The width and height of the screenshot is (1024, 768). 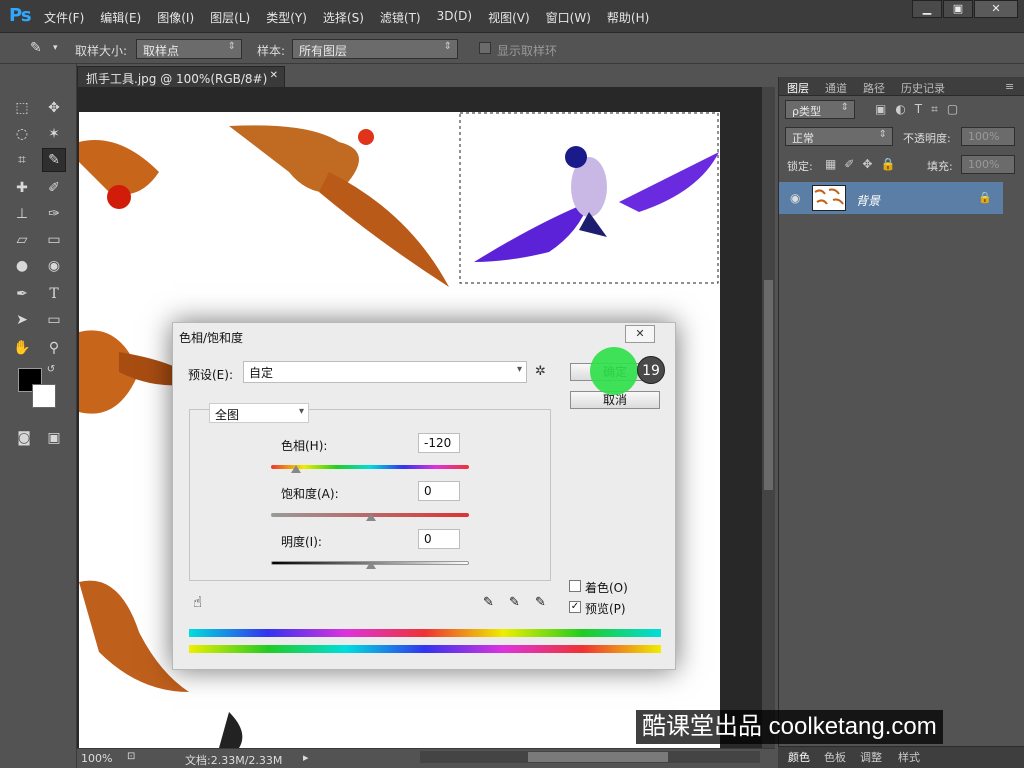 I want to click on vertical-scroll-thumb, so click(x=768, y=385).